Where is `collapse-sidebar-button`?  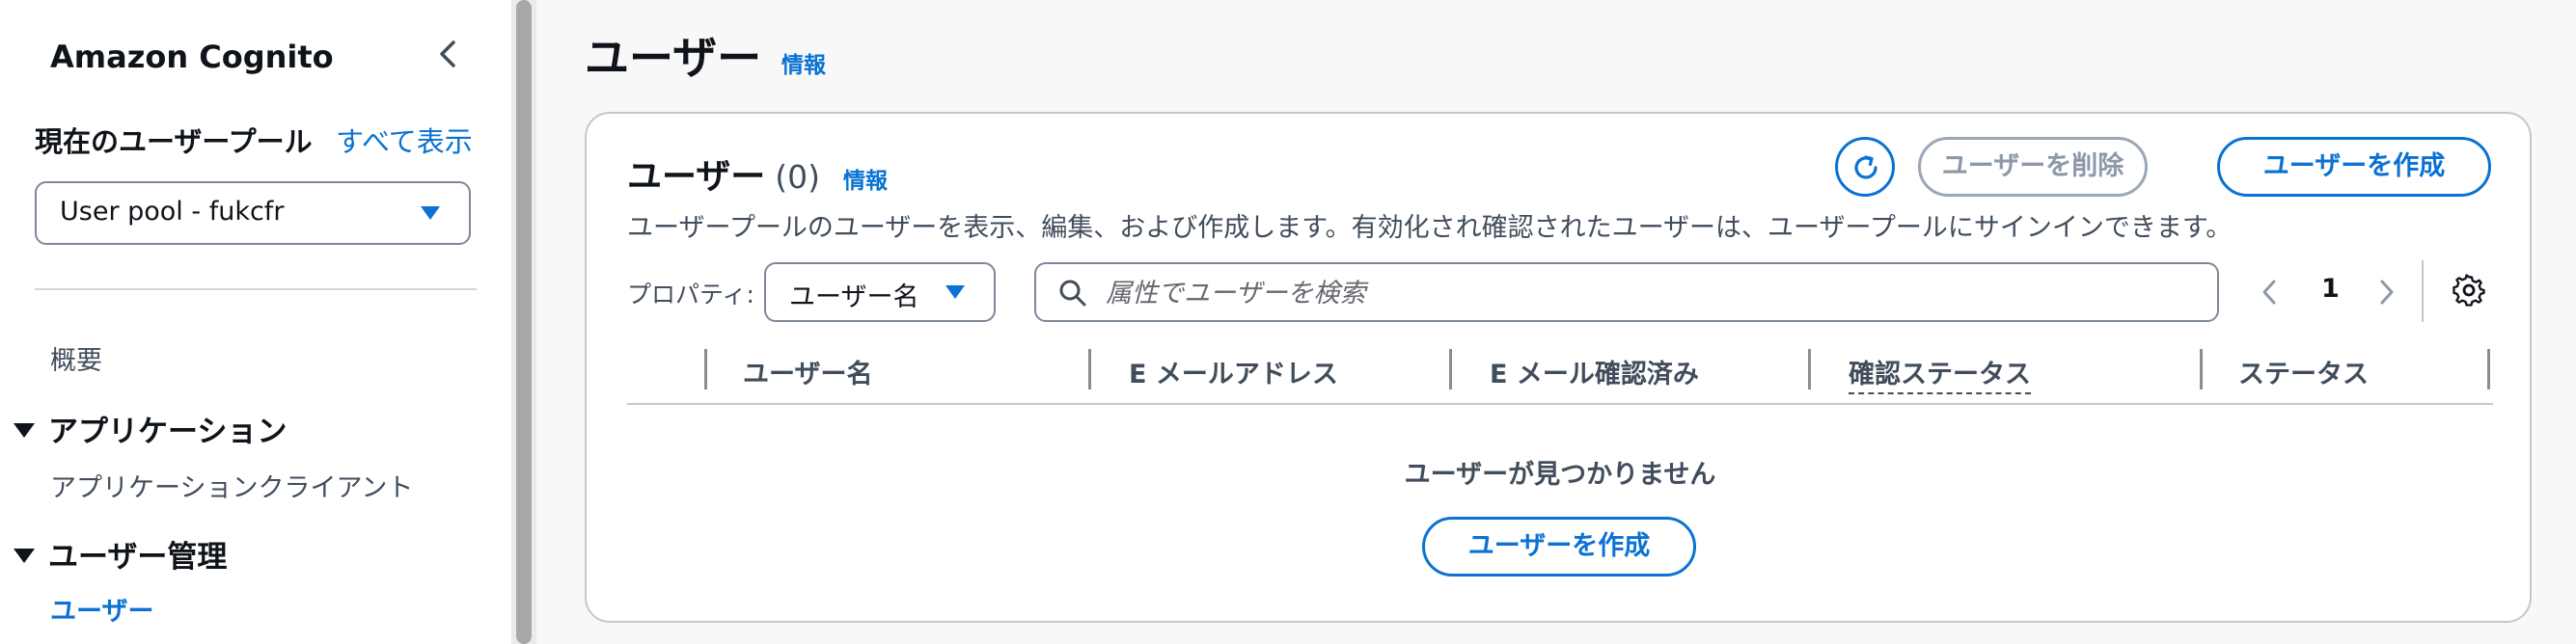
collapse-sidebar-button is located at coordinates (448, 54).